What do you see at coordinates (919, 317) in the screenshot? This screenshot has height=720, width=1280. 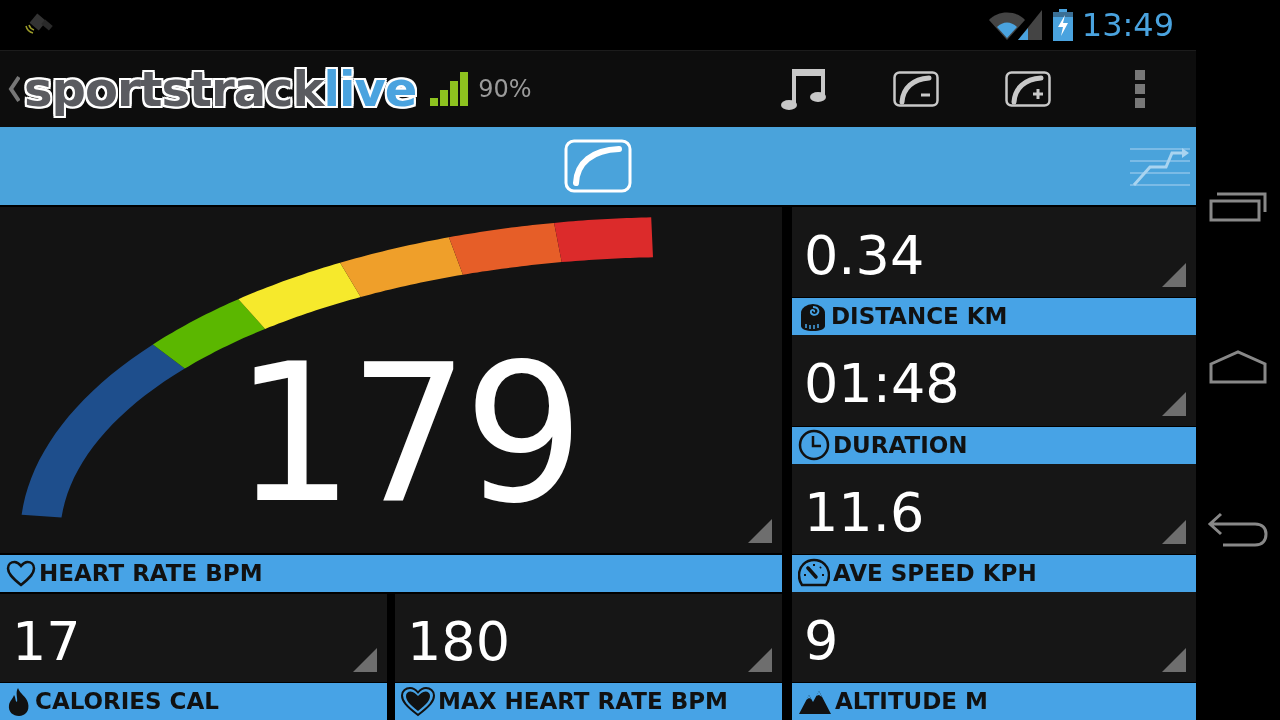 I see `tile-label: DISTANCE KM` at bounding box center [919, 317].